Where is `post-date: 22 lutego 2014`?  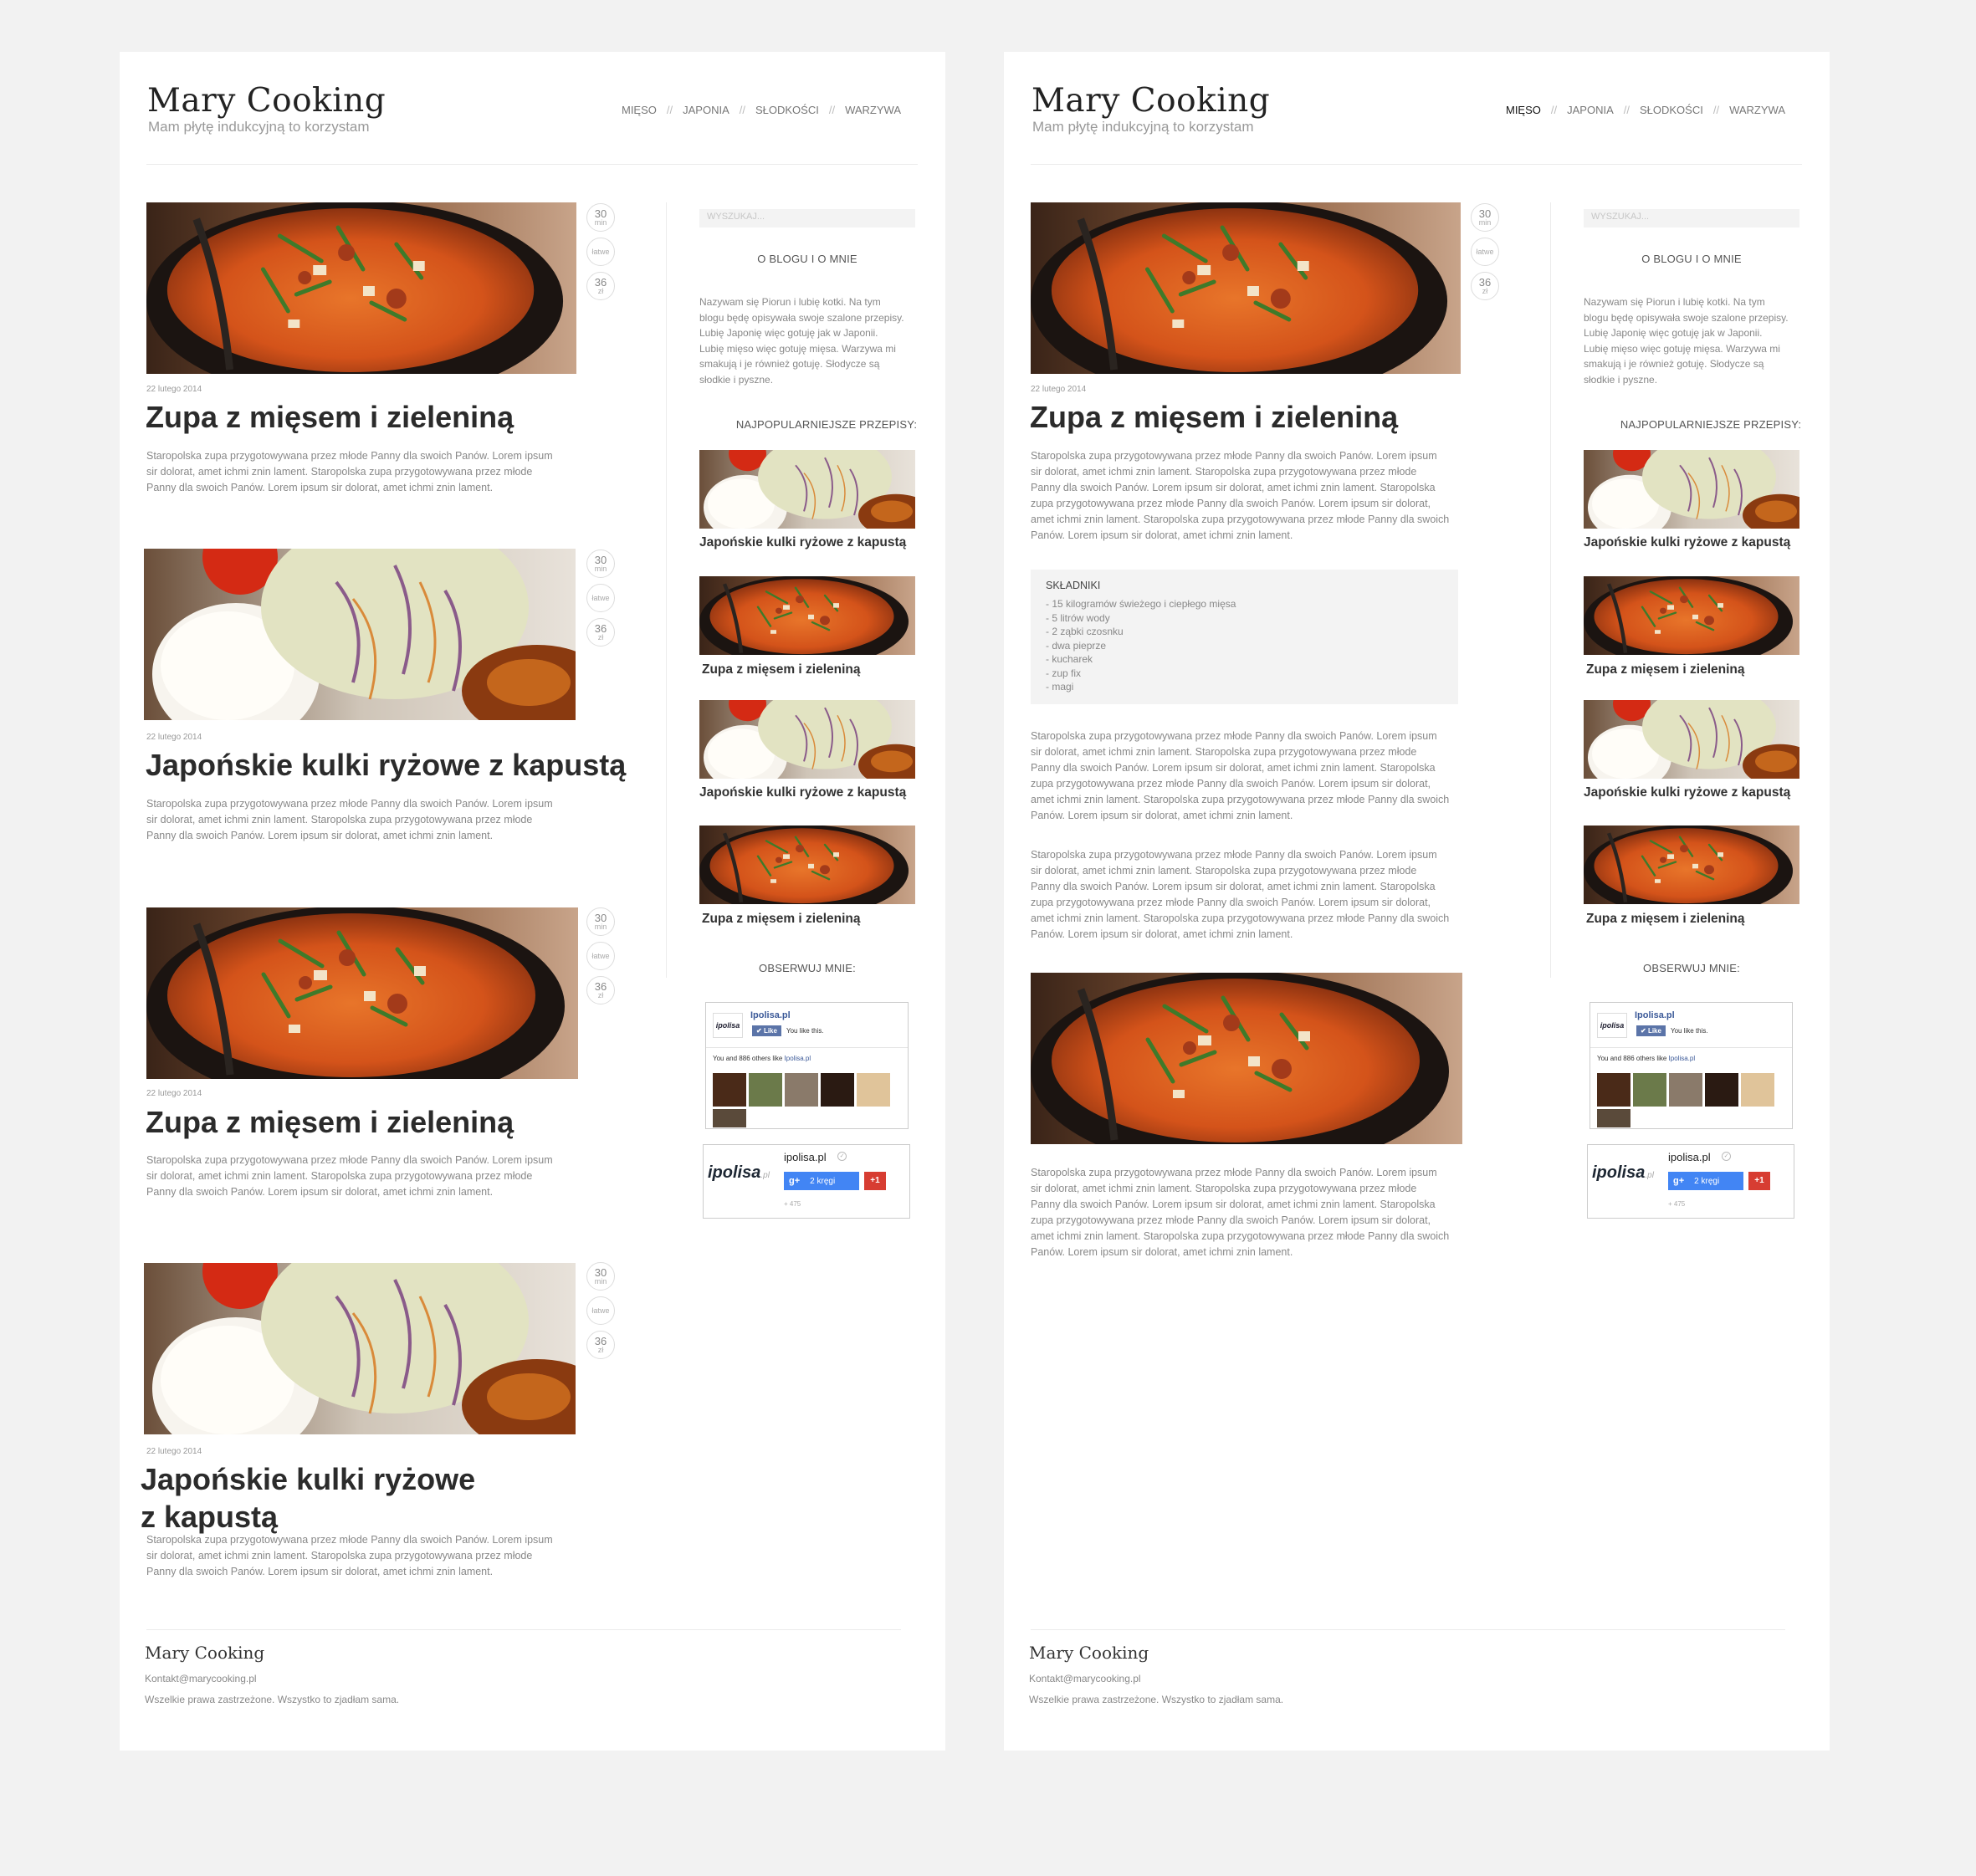 post-date: 22 lutego 2014 is located at coordinates (174, 389).